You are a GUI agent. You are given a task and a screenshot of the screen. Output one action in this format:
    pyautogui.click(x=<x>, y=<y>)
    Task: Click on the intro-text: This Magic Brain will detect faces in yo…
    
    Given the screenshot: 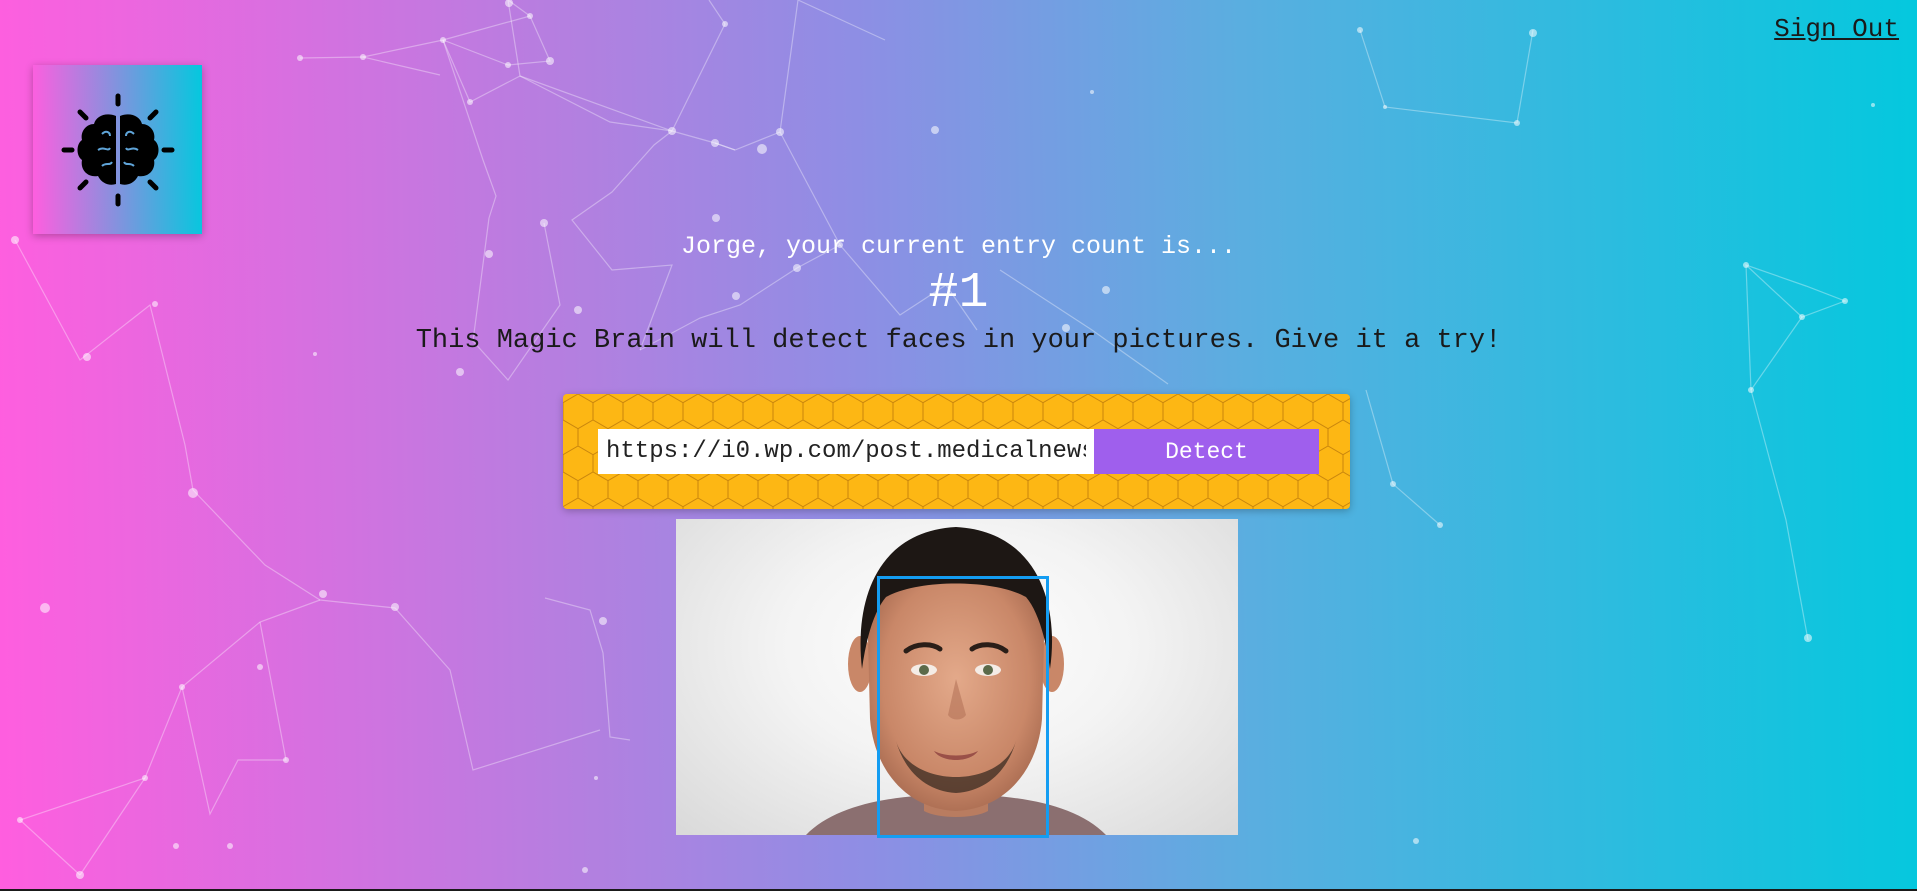 What is the action you would take?
    pyautogui.click(x=958, y=341)
    